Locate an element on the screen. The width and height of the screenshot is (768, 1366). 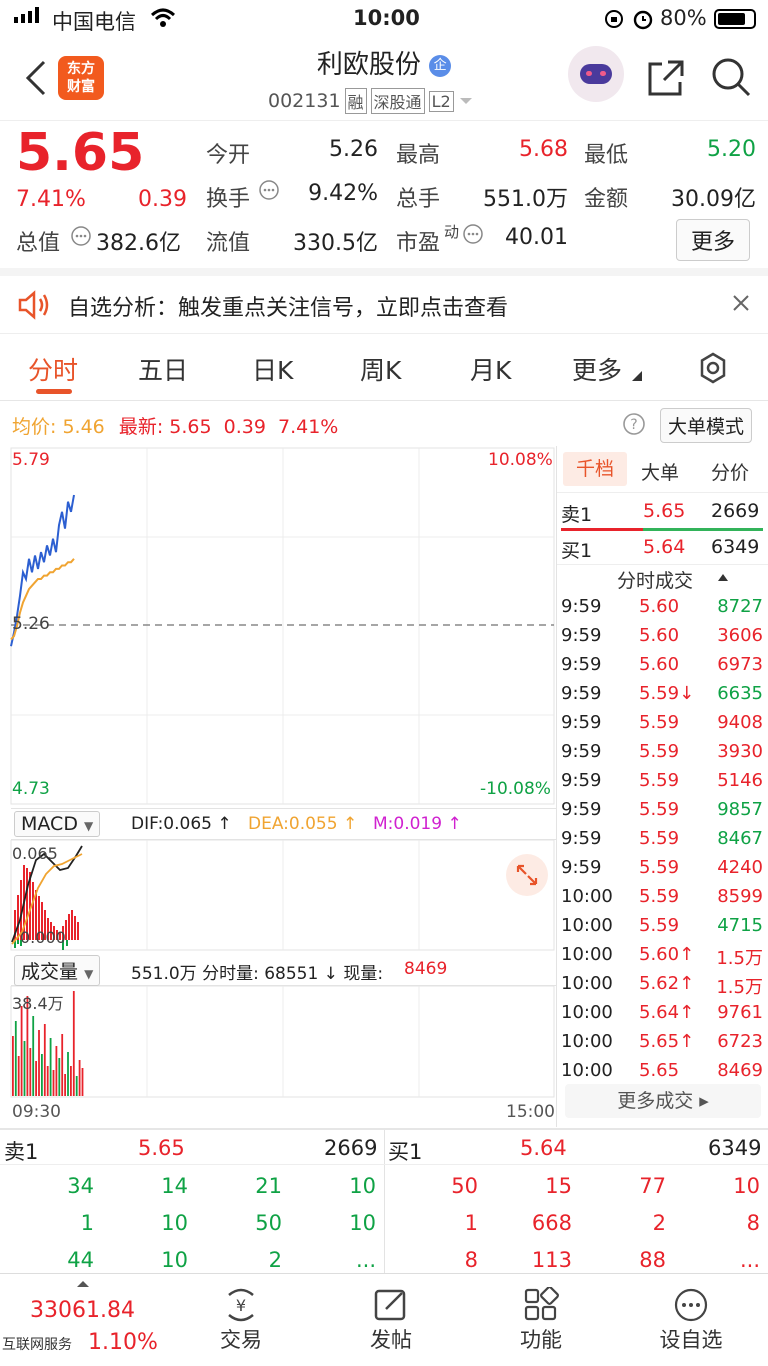
big-order-mode-button: 大单模式 is located at coordinates (706, 425).